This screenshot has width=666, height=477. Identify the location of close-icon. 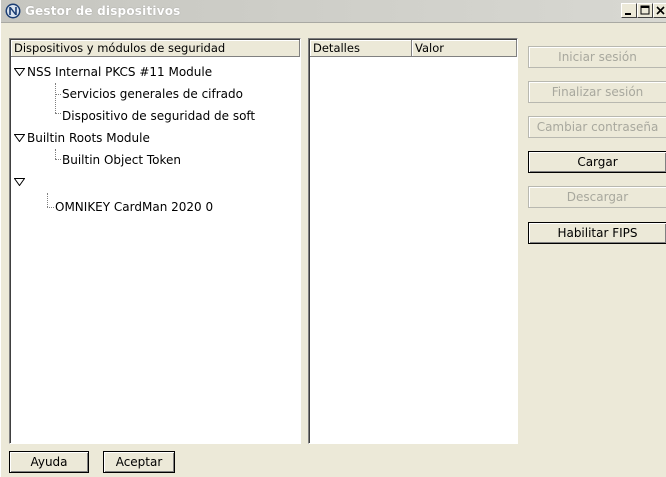
(660, 10).